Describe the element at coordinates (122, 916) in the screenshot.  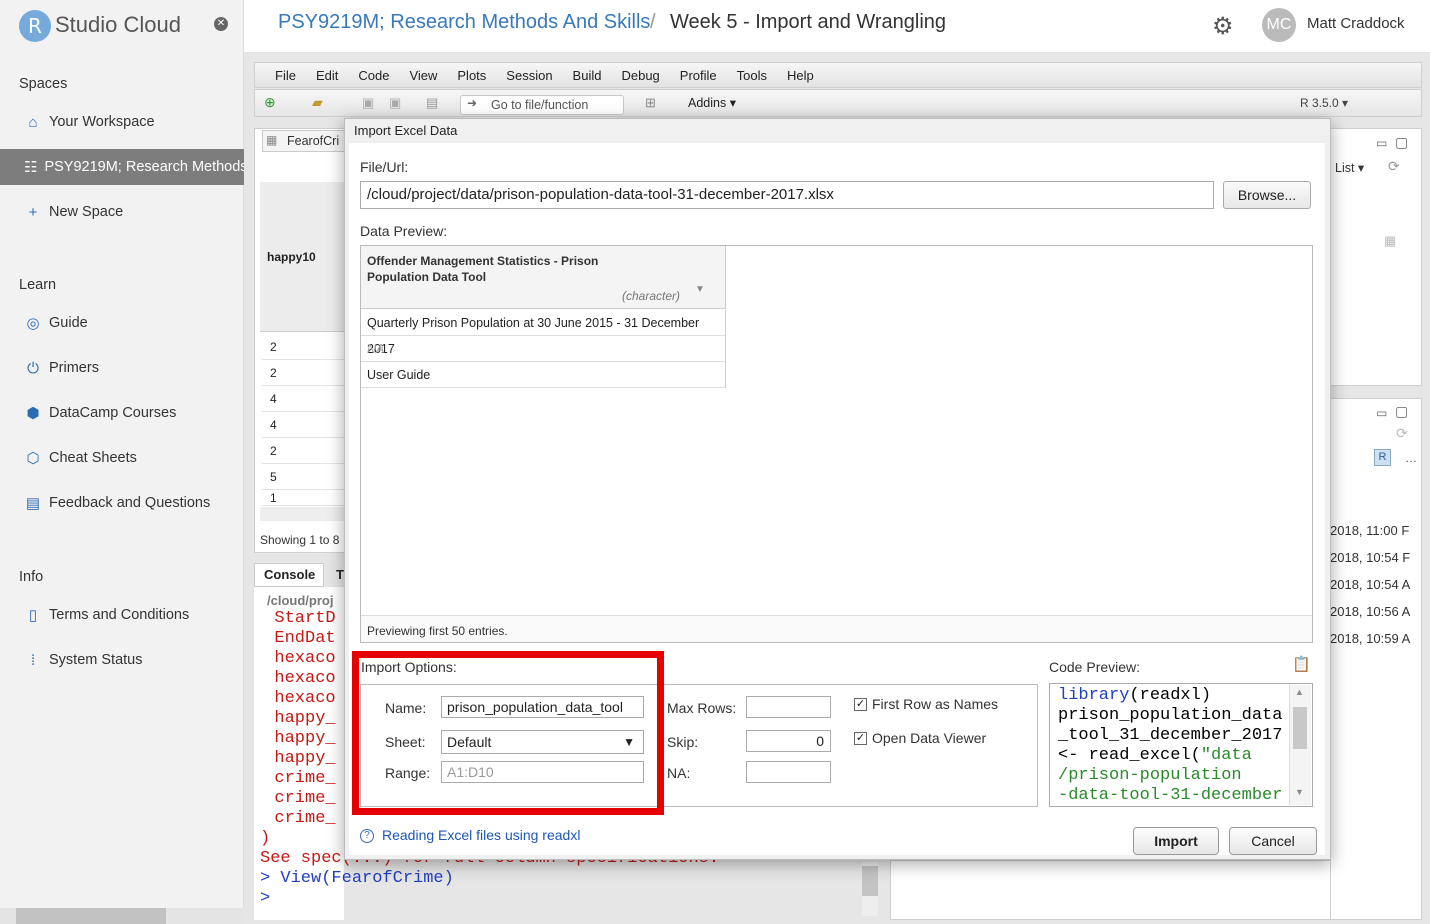
I see `sidebar-scrollbar` at that location.